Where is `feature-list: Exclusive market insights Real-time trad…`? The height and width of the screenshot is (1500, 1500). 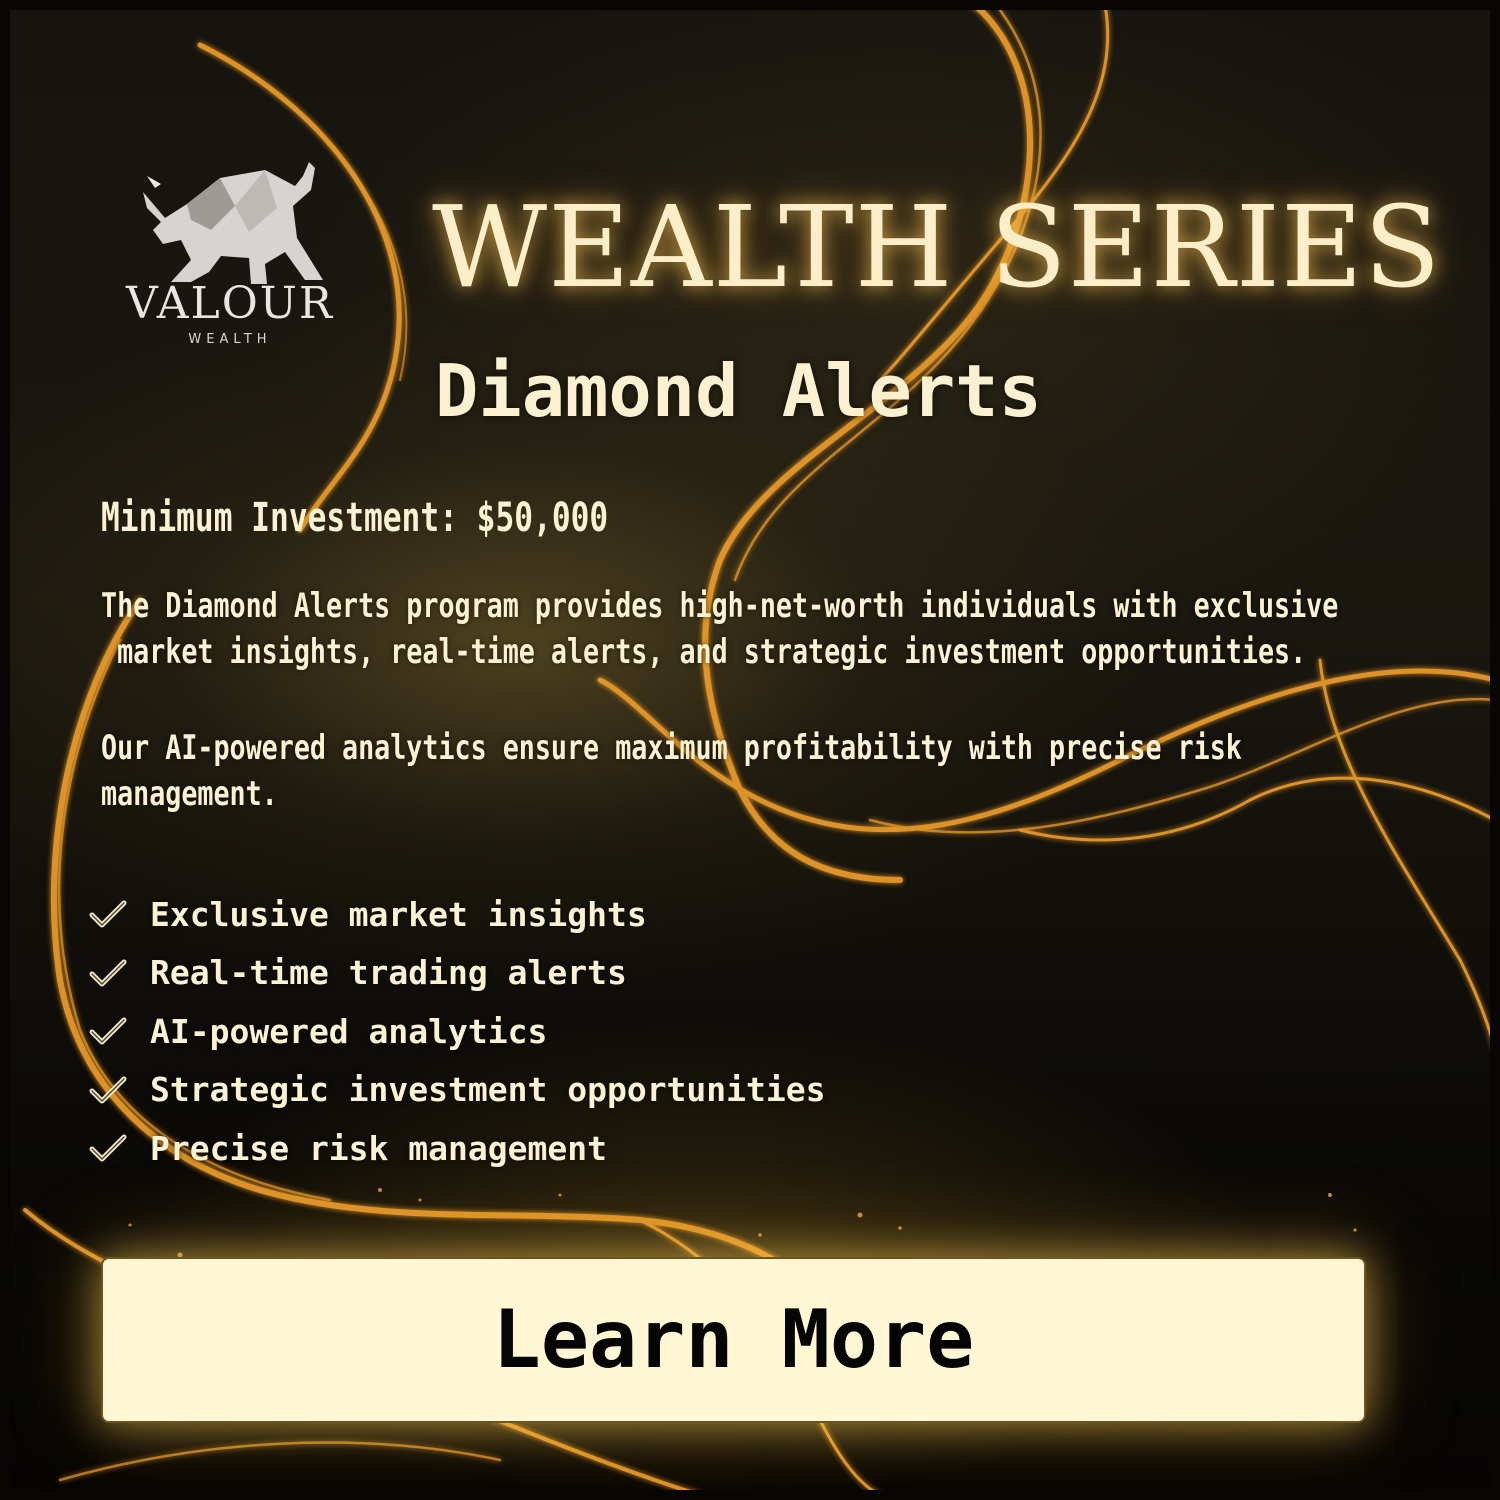 feature-list: Exclusive market insights Real-time trad… is located at coordinates (457, 1031).